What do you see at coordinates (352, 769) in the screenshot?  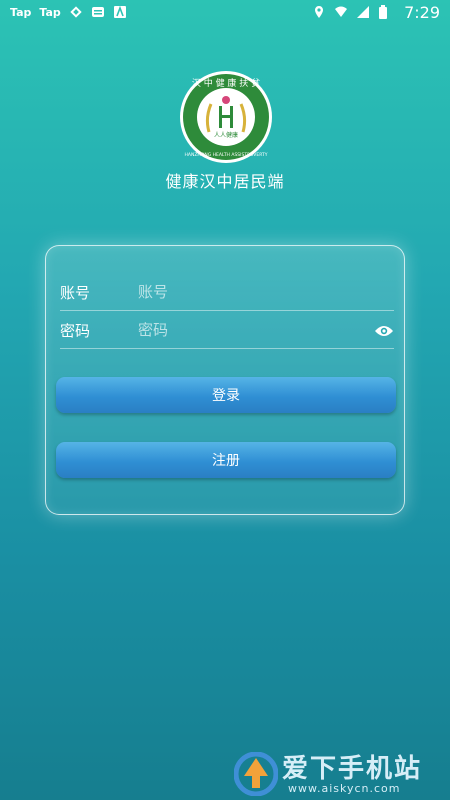 I see `watermark-text: 爱下手机站` at bounding box center [352, 769].